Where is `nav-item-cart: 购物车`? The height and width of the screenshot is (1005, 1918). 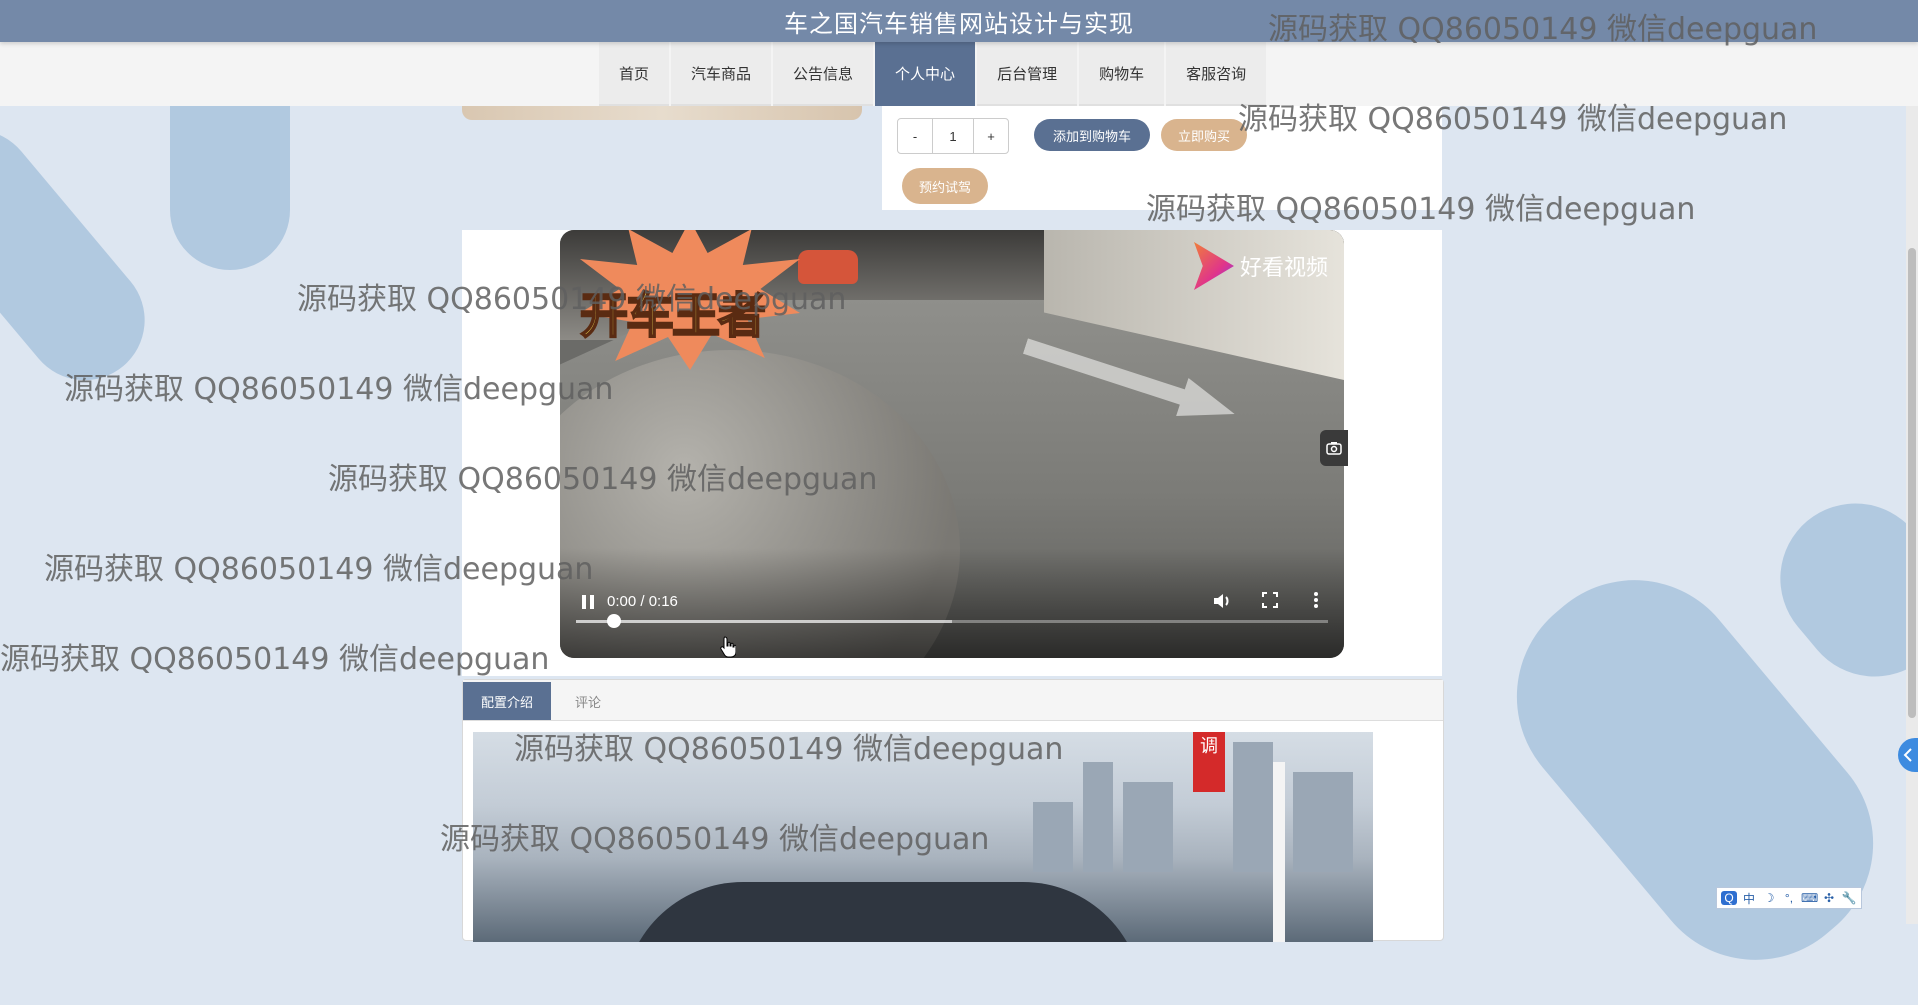 nav-item-cart: 购物车 is located at coordinates (1122, 74).